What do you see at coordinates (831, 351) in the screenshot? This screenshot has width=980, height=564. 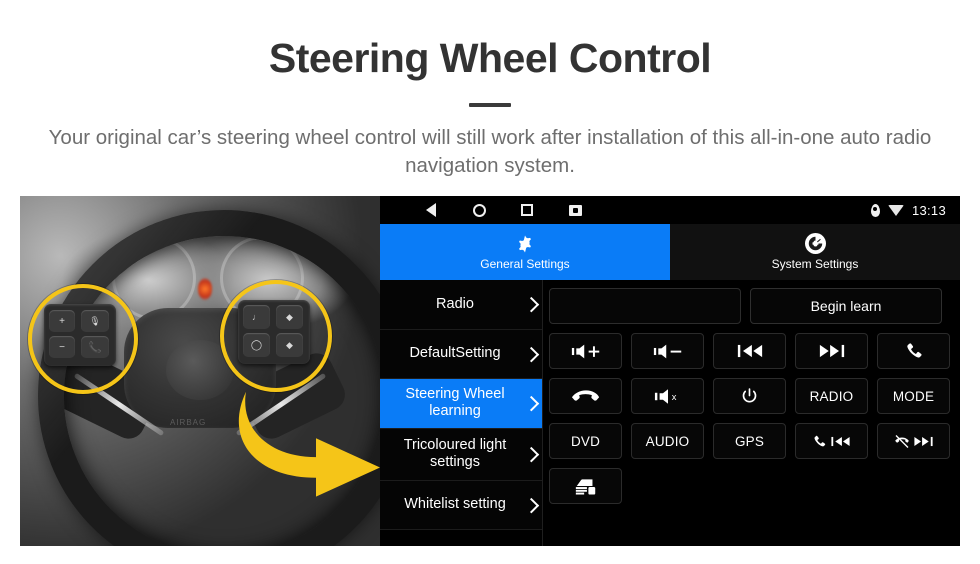 I see `next-track-button` at bounding box center [831, 351].